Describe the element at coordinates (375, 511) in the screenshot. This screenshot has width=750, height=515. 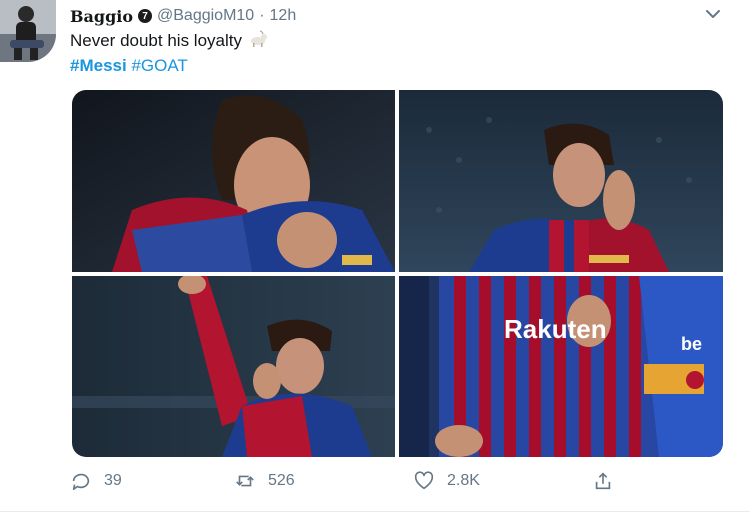
I see `divider` at that location.